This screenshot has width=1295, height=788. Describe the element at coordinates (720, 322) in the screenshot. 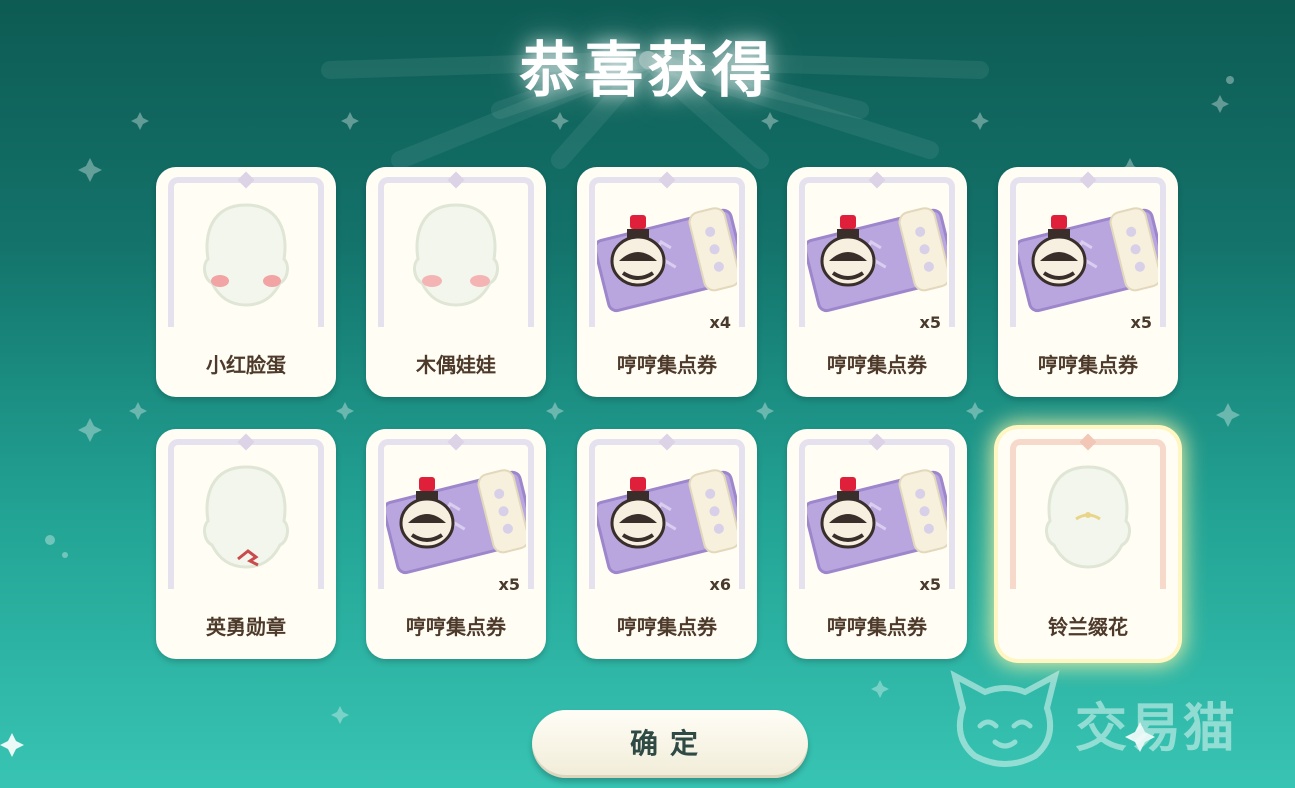

I see `item-quantity: x4` at that location.